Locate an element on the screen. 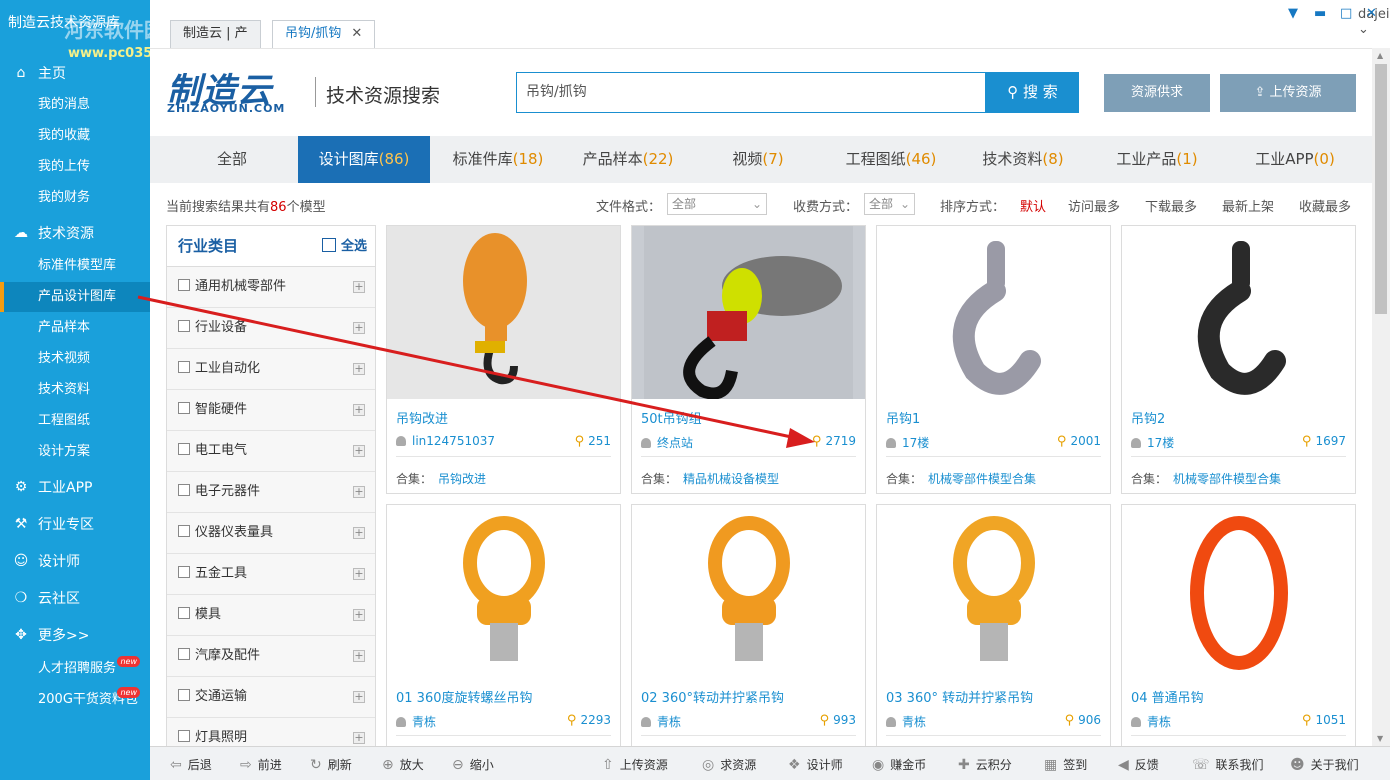 The image size is (1390, 780). category-item: 智能硬件 + is located at coordinates (271, 410).